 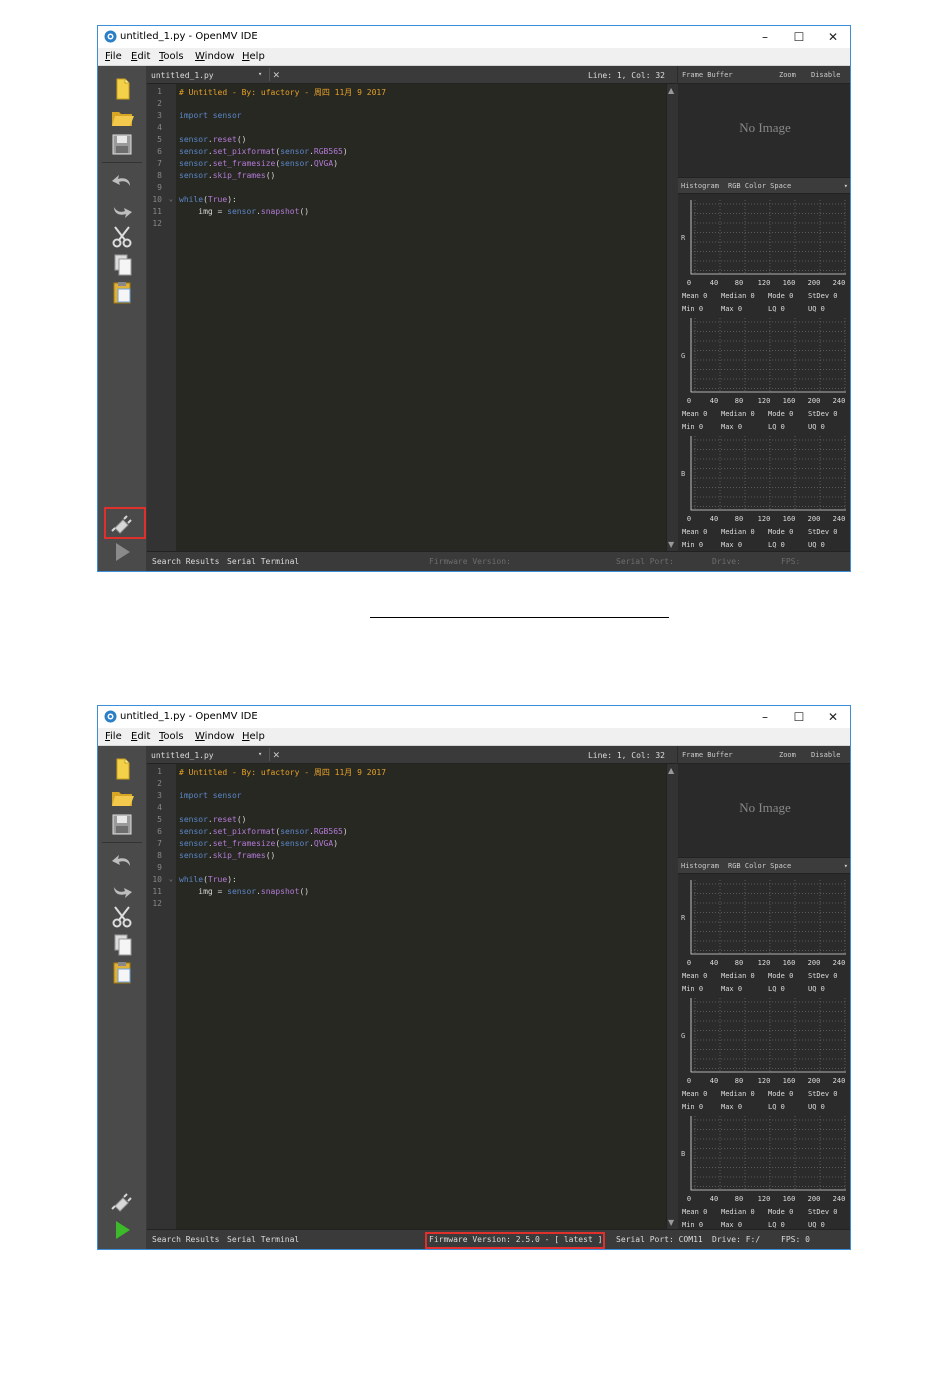 I want to click on tick-label: 200, so click(x=814, y=401).